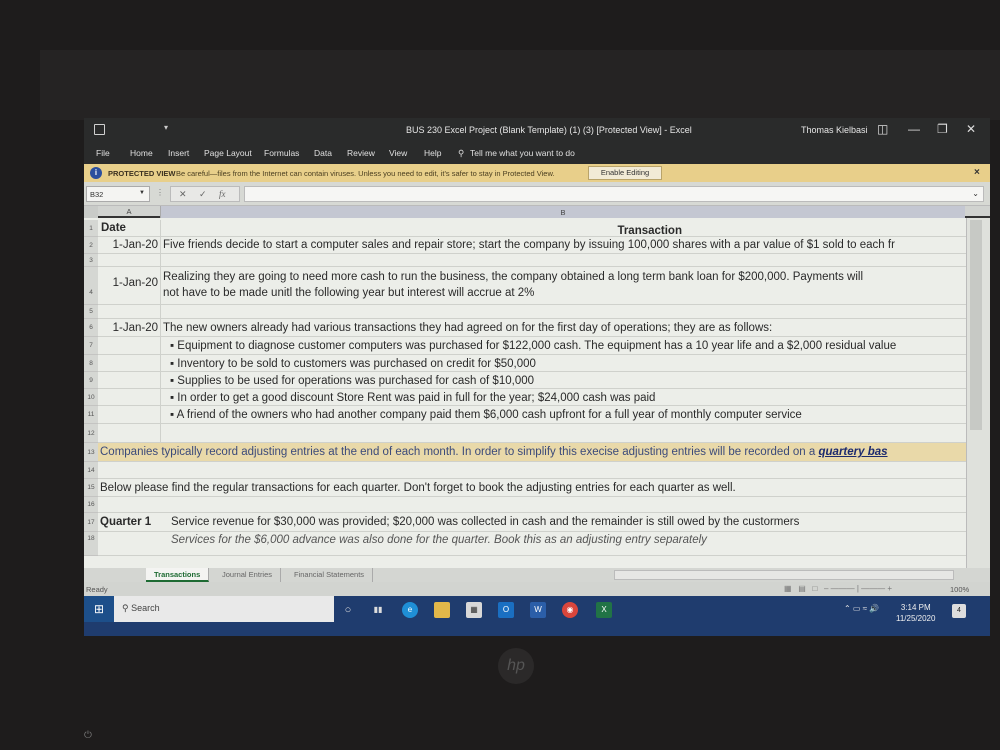 The image size is (1000, 750). What do you see at coordinates (129, 285) in the screenshot?
I see `cell-a4: 1-Jan-20` at bounding box center [129, 285].